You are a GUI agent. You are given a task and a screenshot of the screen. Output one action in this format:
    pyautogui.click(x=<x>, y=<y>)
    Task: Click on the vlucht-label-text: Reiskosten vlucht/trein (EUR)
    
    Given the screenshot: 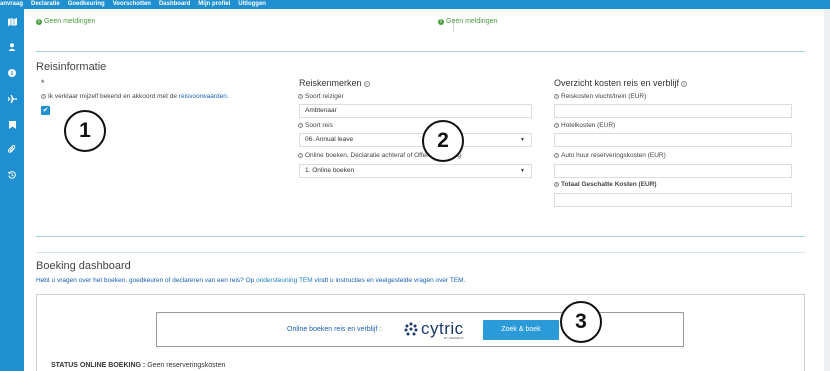 What is the action you would take?
    pyautogui.click(x=604, y=96)
    